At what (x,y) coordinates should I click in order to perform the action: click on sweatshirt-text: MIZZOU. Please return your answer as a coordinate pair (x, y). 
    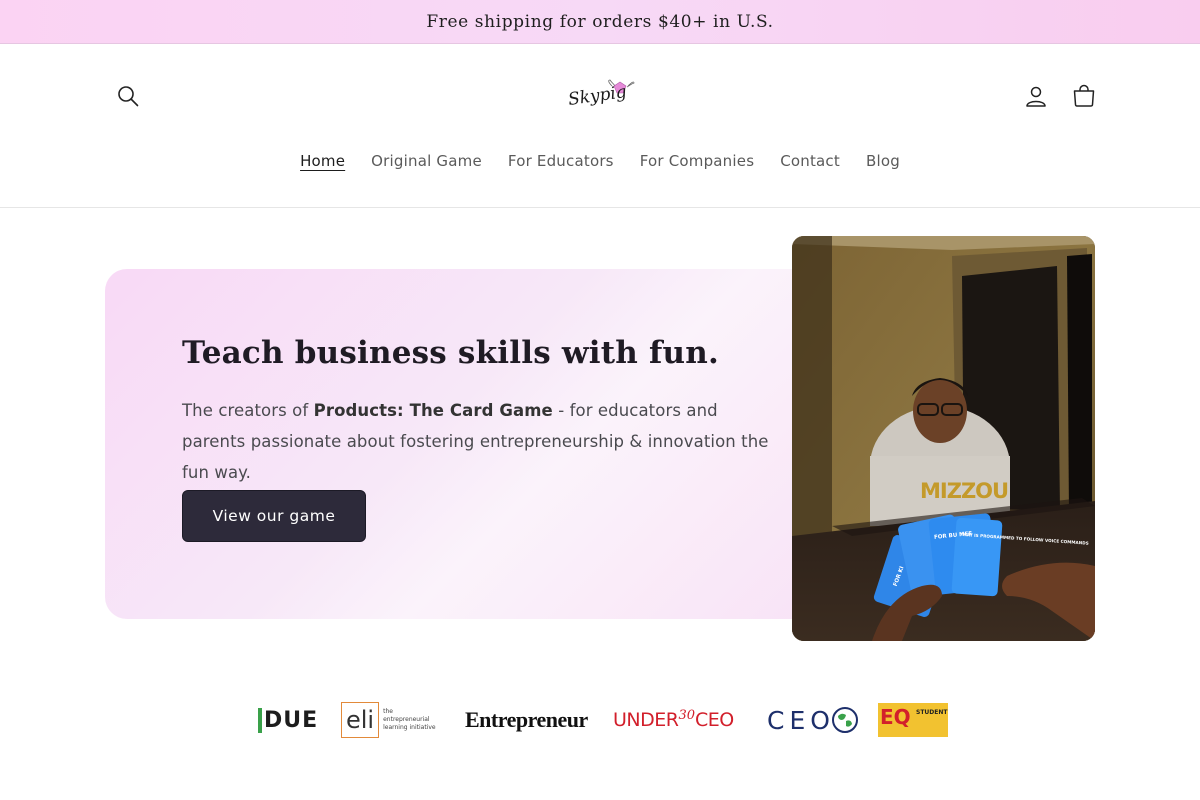
    Looking at the image, I should click on (964, 491).